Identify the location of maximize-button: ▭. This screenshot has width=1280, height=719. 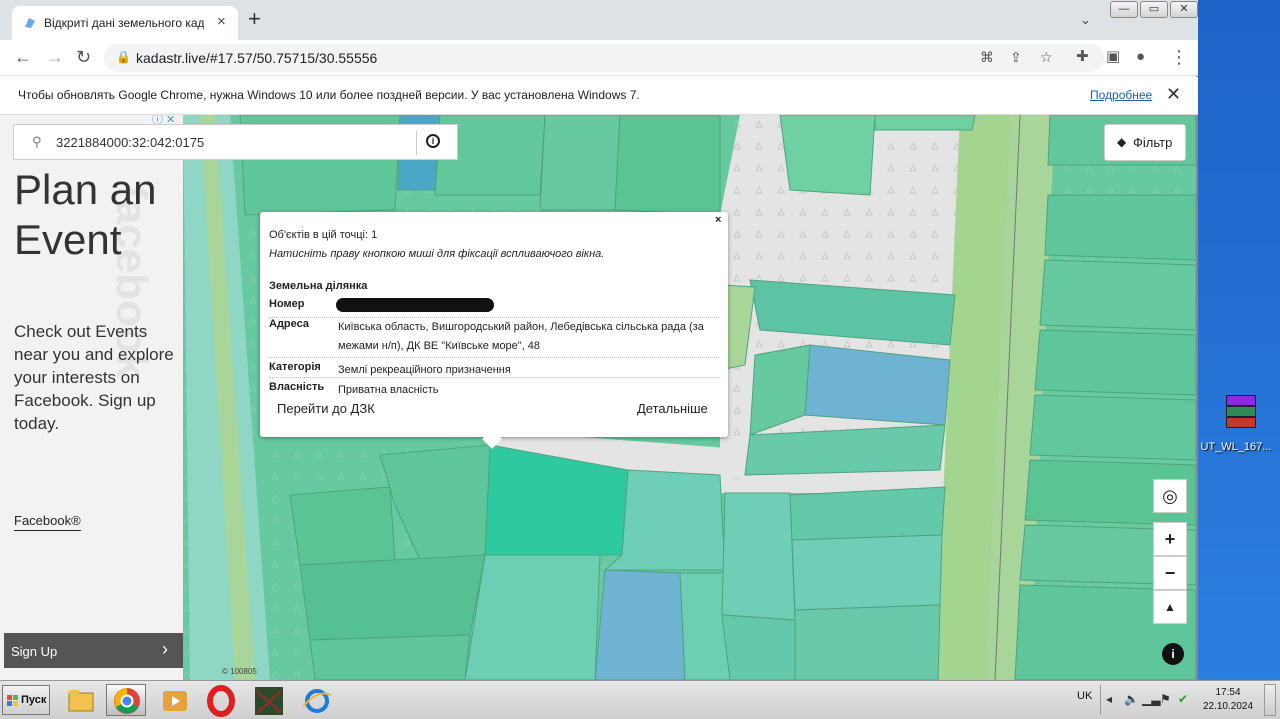
(1154, 9).